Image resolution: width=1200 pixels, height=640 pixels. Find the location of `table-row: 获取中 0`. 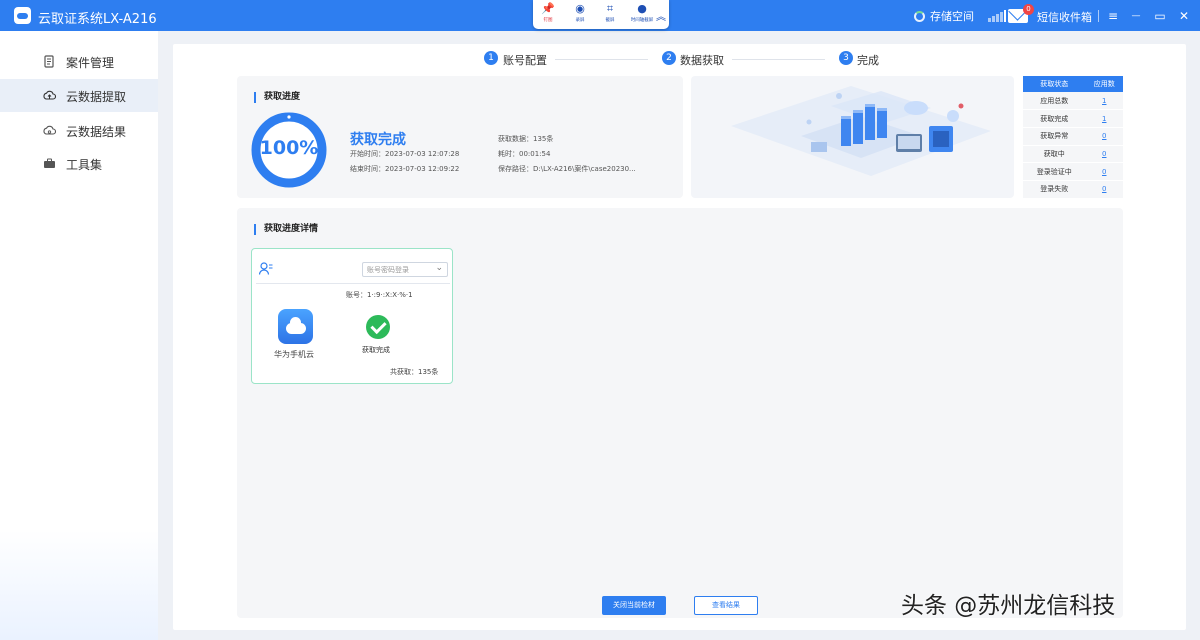

table-row: 获取中 0 is located at coordinates (1073, 154).